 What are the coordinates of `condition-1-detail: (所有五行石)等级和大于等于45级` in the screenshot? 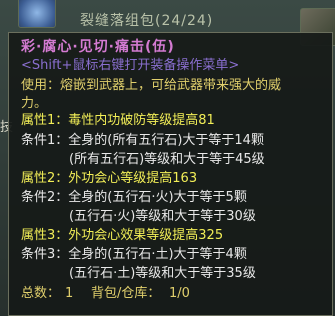 It's located at (167, 159).